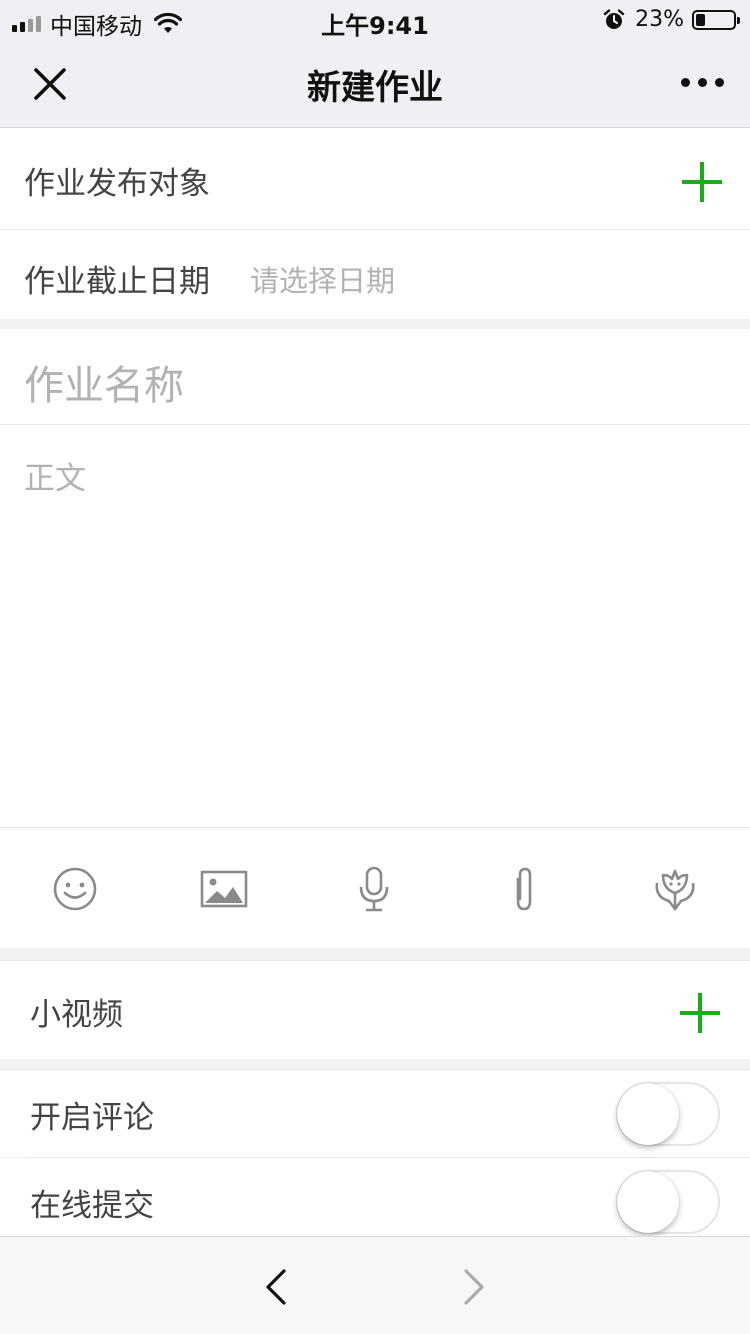 This screenshot has width=750, height=1334. I want to click on deadline-picker: 请选择日期, so click(322, 279).